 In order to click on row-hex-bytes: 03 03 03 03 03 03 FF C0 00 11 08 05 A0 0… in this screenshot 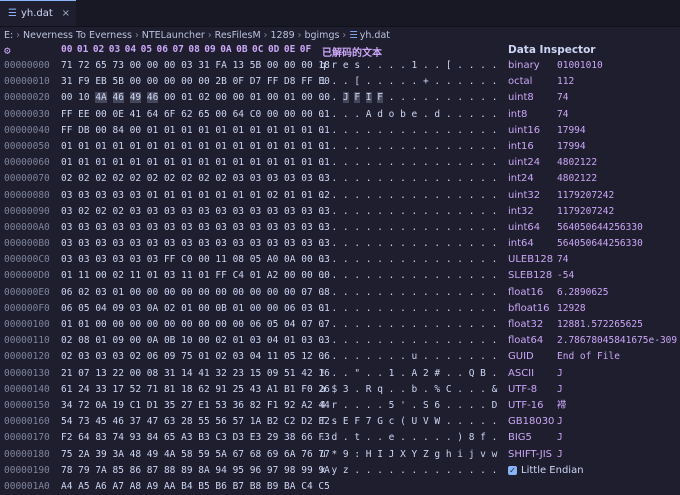, I will do `click(195, 260)`.